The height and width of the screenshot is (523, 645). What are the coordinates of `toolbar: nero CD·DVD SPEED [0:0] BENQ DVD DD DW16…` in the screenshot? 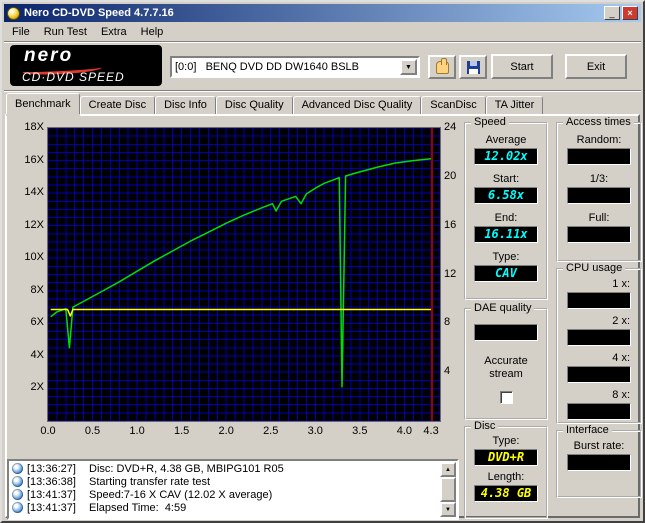 It's located at (322, 66).